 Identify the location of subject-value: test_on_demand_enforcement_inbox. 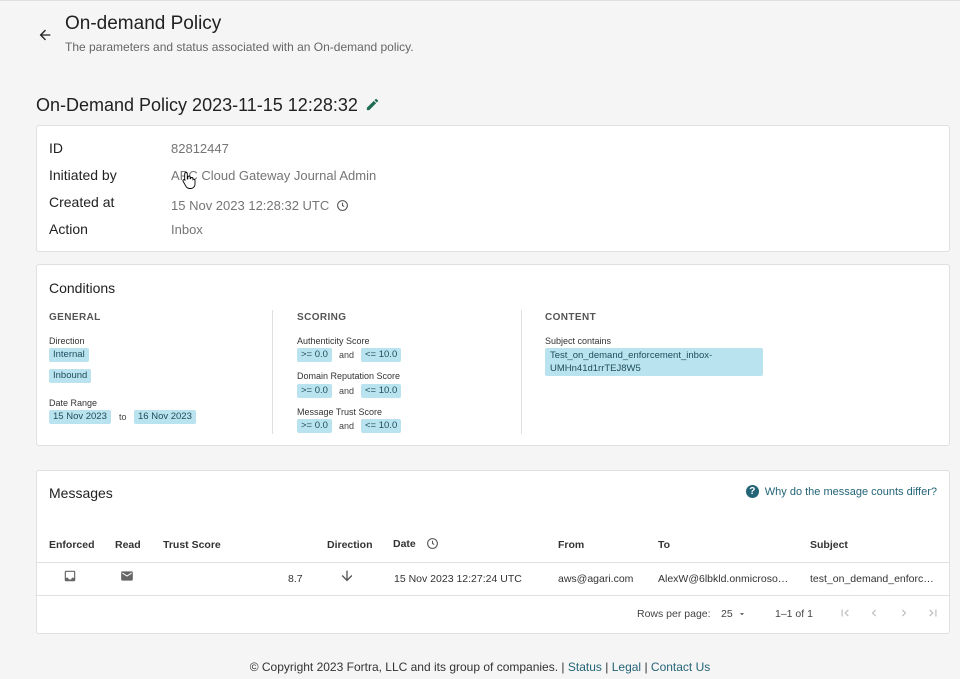
(874, 579).